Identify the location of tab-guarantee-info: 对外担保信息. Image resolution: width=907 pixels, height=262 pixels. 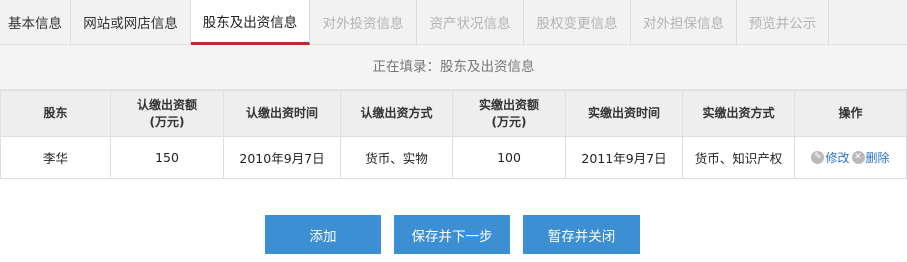
(684, 22).